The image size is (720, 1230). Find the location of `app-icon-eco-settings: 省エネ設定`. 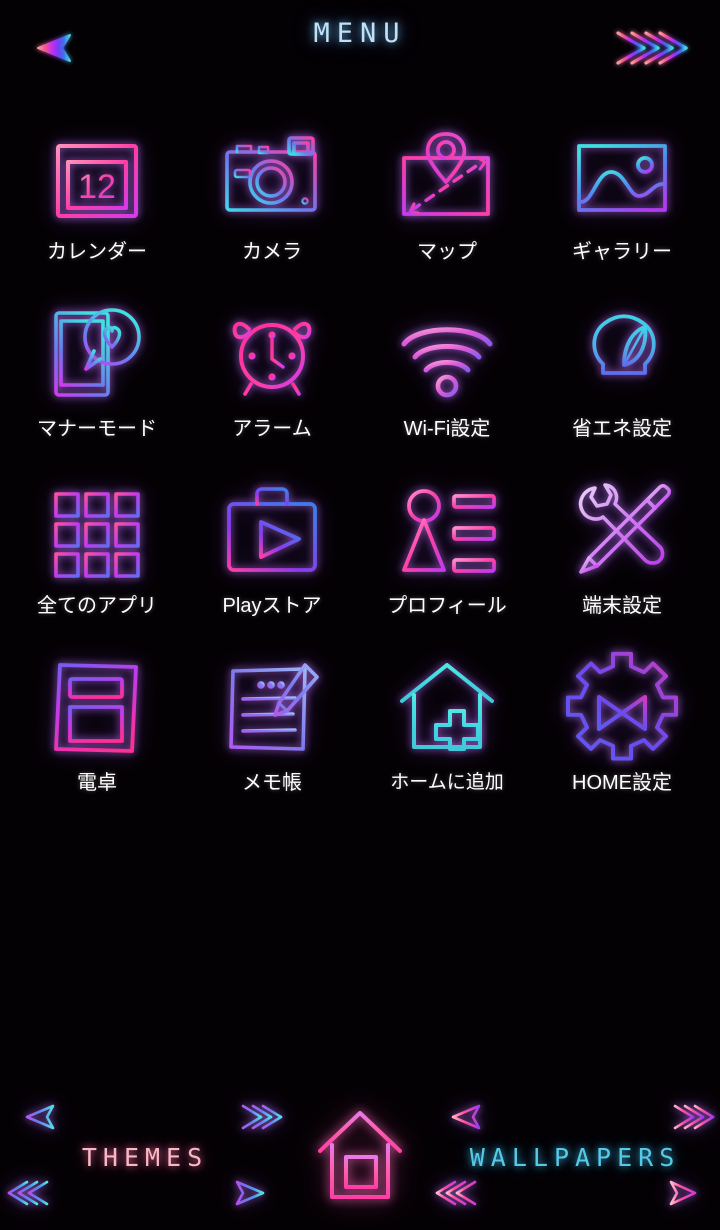

app-icon-eco-settings: 省エネ設定 is located at coordinates (622, 382).